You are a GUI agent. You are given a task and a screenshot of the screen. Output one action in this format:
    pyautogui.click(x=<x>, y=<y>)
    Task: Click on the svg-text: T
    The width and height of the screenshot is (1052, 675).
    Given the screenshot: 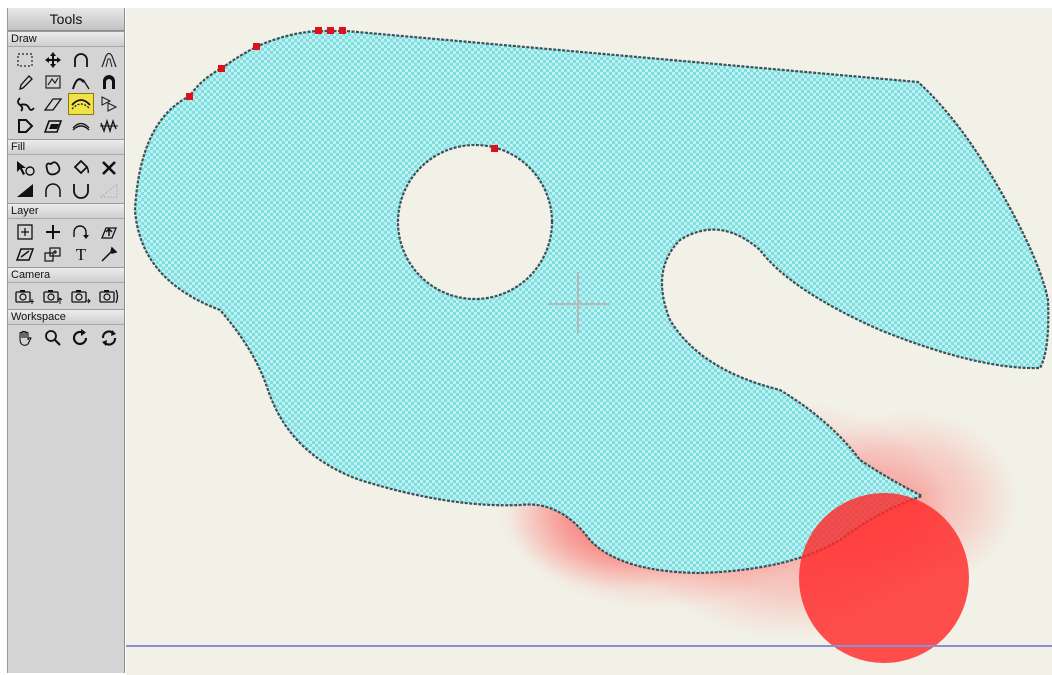 What is the action you would take?
    pyautogui.click(x=81, y=254)
    